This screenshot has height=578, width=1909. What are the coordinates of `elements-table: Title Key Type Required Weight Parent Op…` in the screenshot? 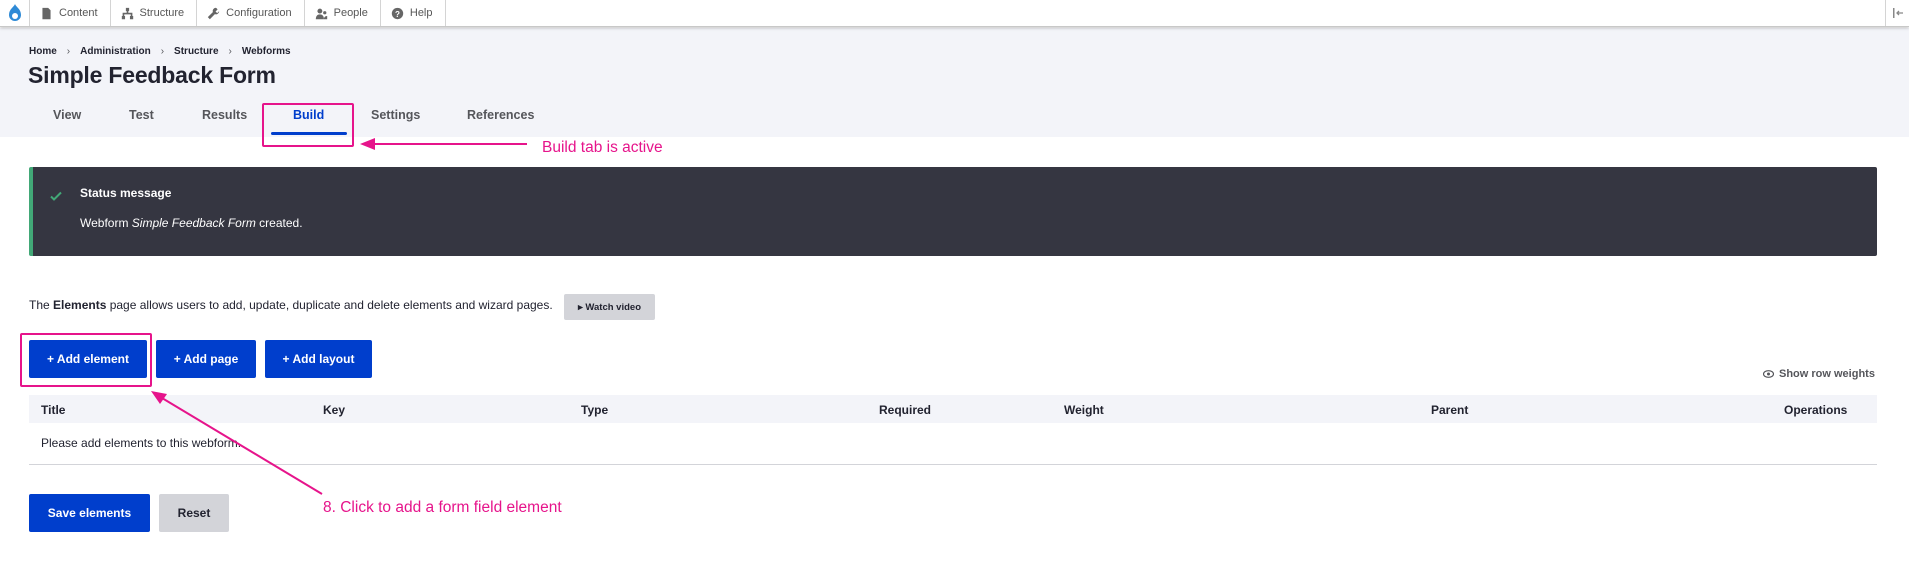 It's located at (953, 430).